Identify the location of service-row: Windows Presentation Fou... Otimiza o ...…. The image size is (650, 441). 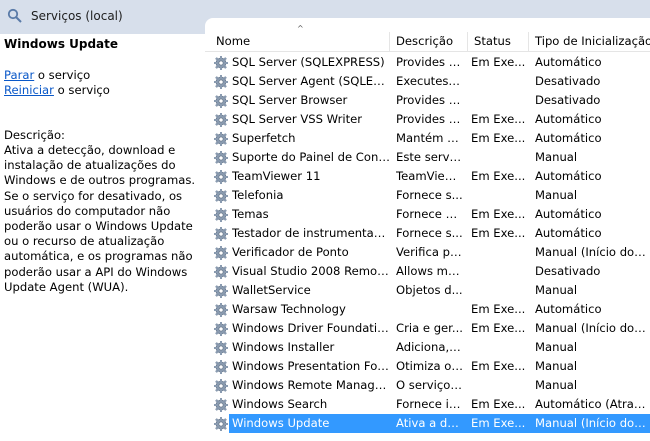
(427, 366).